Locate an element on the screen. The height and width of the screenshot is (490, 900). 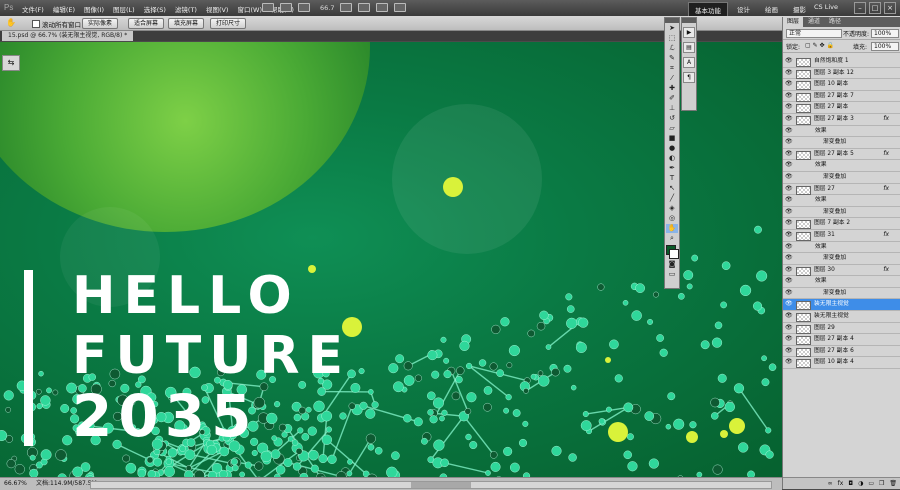
history-panel-icon: ▶ is located at coordinates (689, 32).